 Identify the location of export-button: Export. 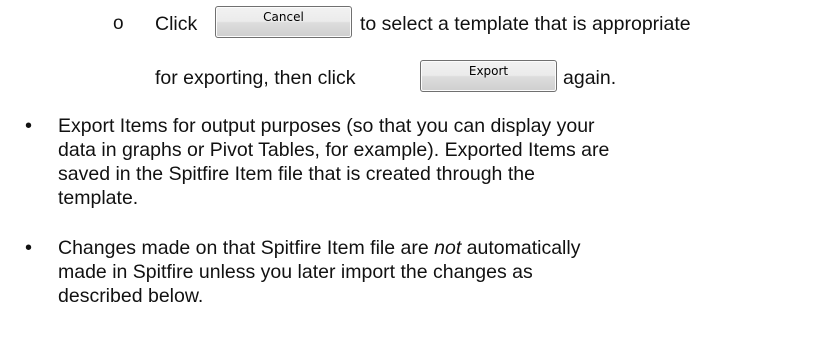
(488, 76).